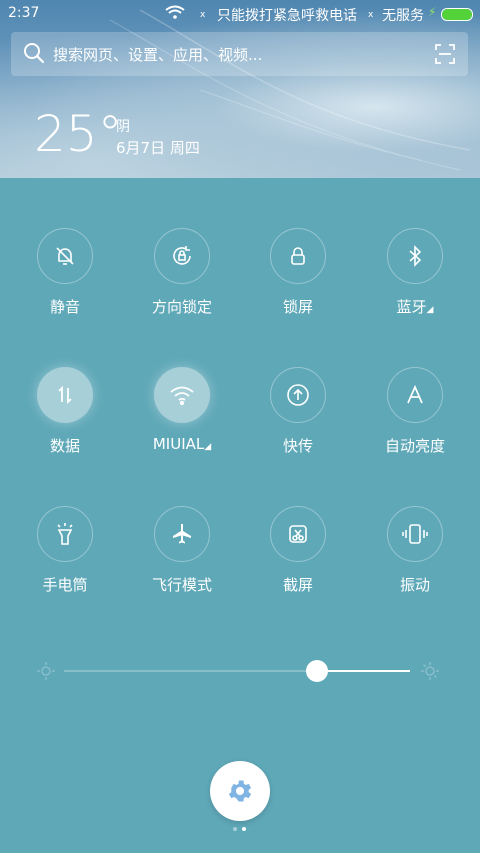 The height and width of the screenshot is (853, 480). I want to click on brightness-slider-track, so click(190, 671).